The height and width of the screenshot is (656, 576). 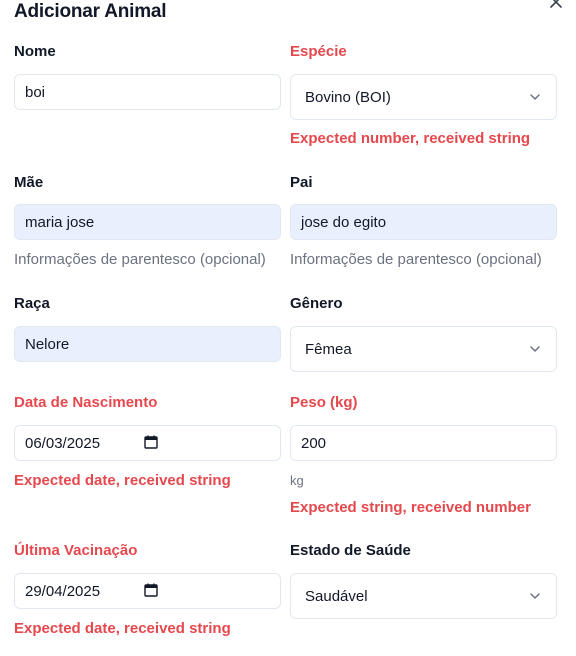 I want to click on nome-input: boi, so click(x=147, y=92).